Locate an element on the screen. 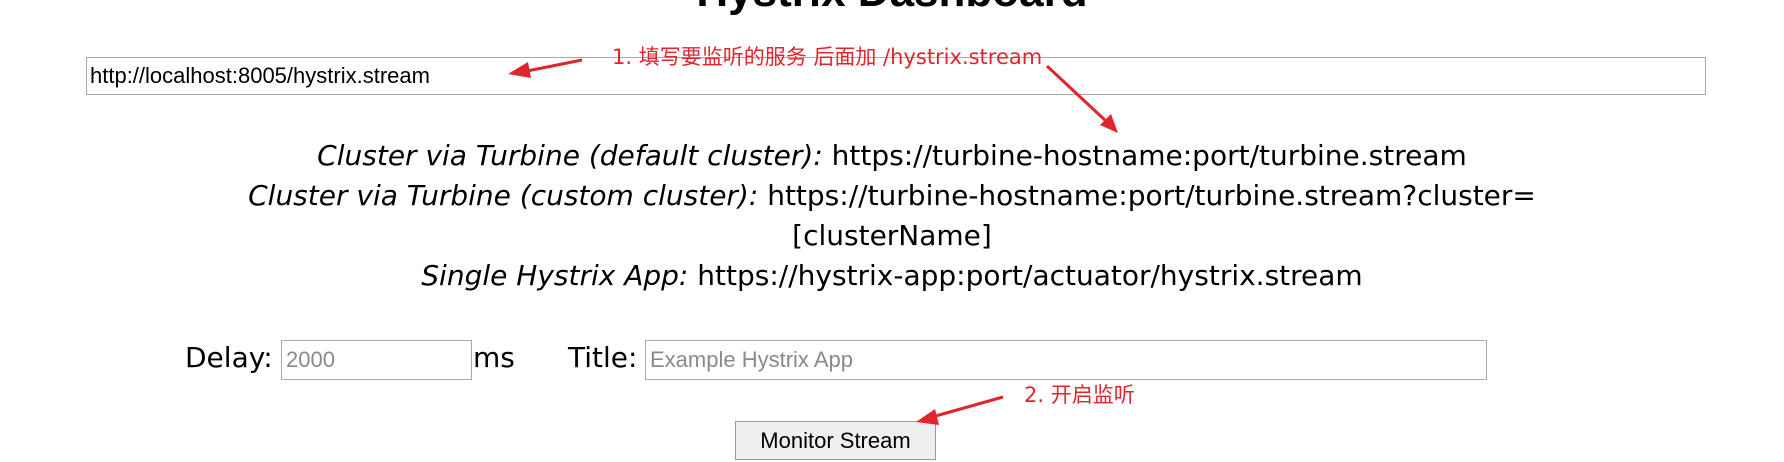  example-label: Cluster via Turbine (custom cluster): is located at coordinates (503, 195).